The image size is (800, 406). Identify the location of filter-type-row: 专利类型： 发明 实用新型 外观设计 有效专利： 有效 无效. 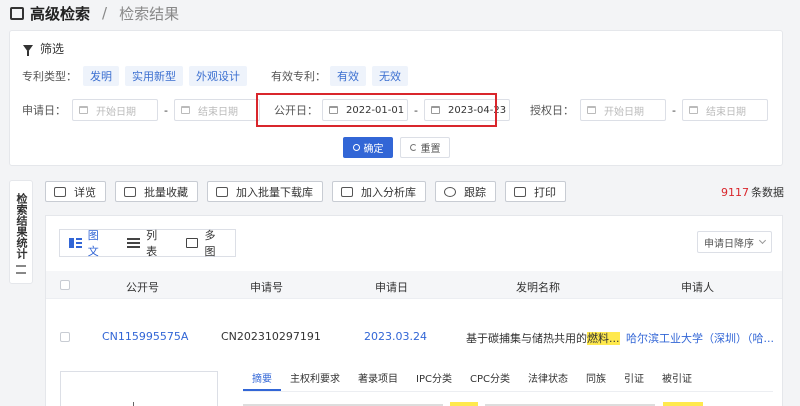
(218, 76).